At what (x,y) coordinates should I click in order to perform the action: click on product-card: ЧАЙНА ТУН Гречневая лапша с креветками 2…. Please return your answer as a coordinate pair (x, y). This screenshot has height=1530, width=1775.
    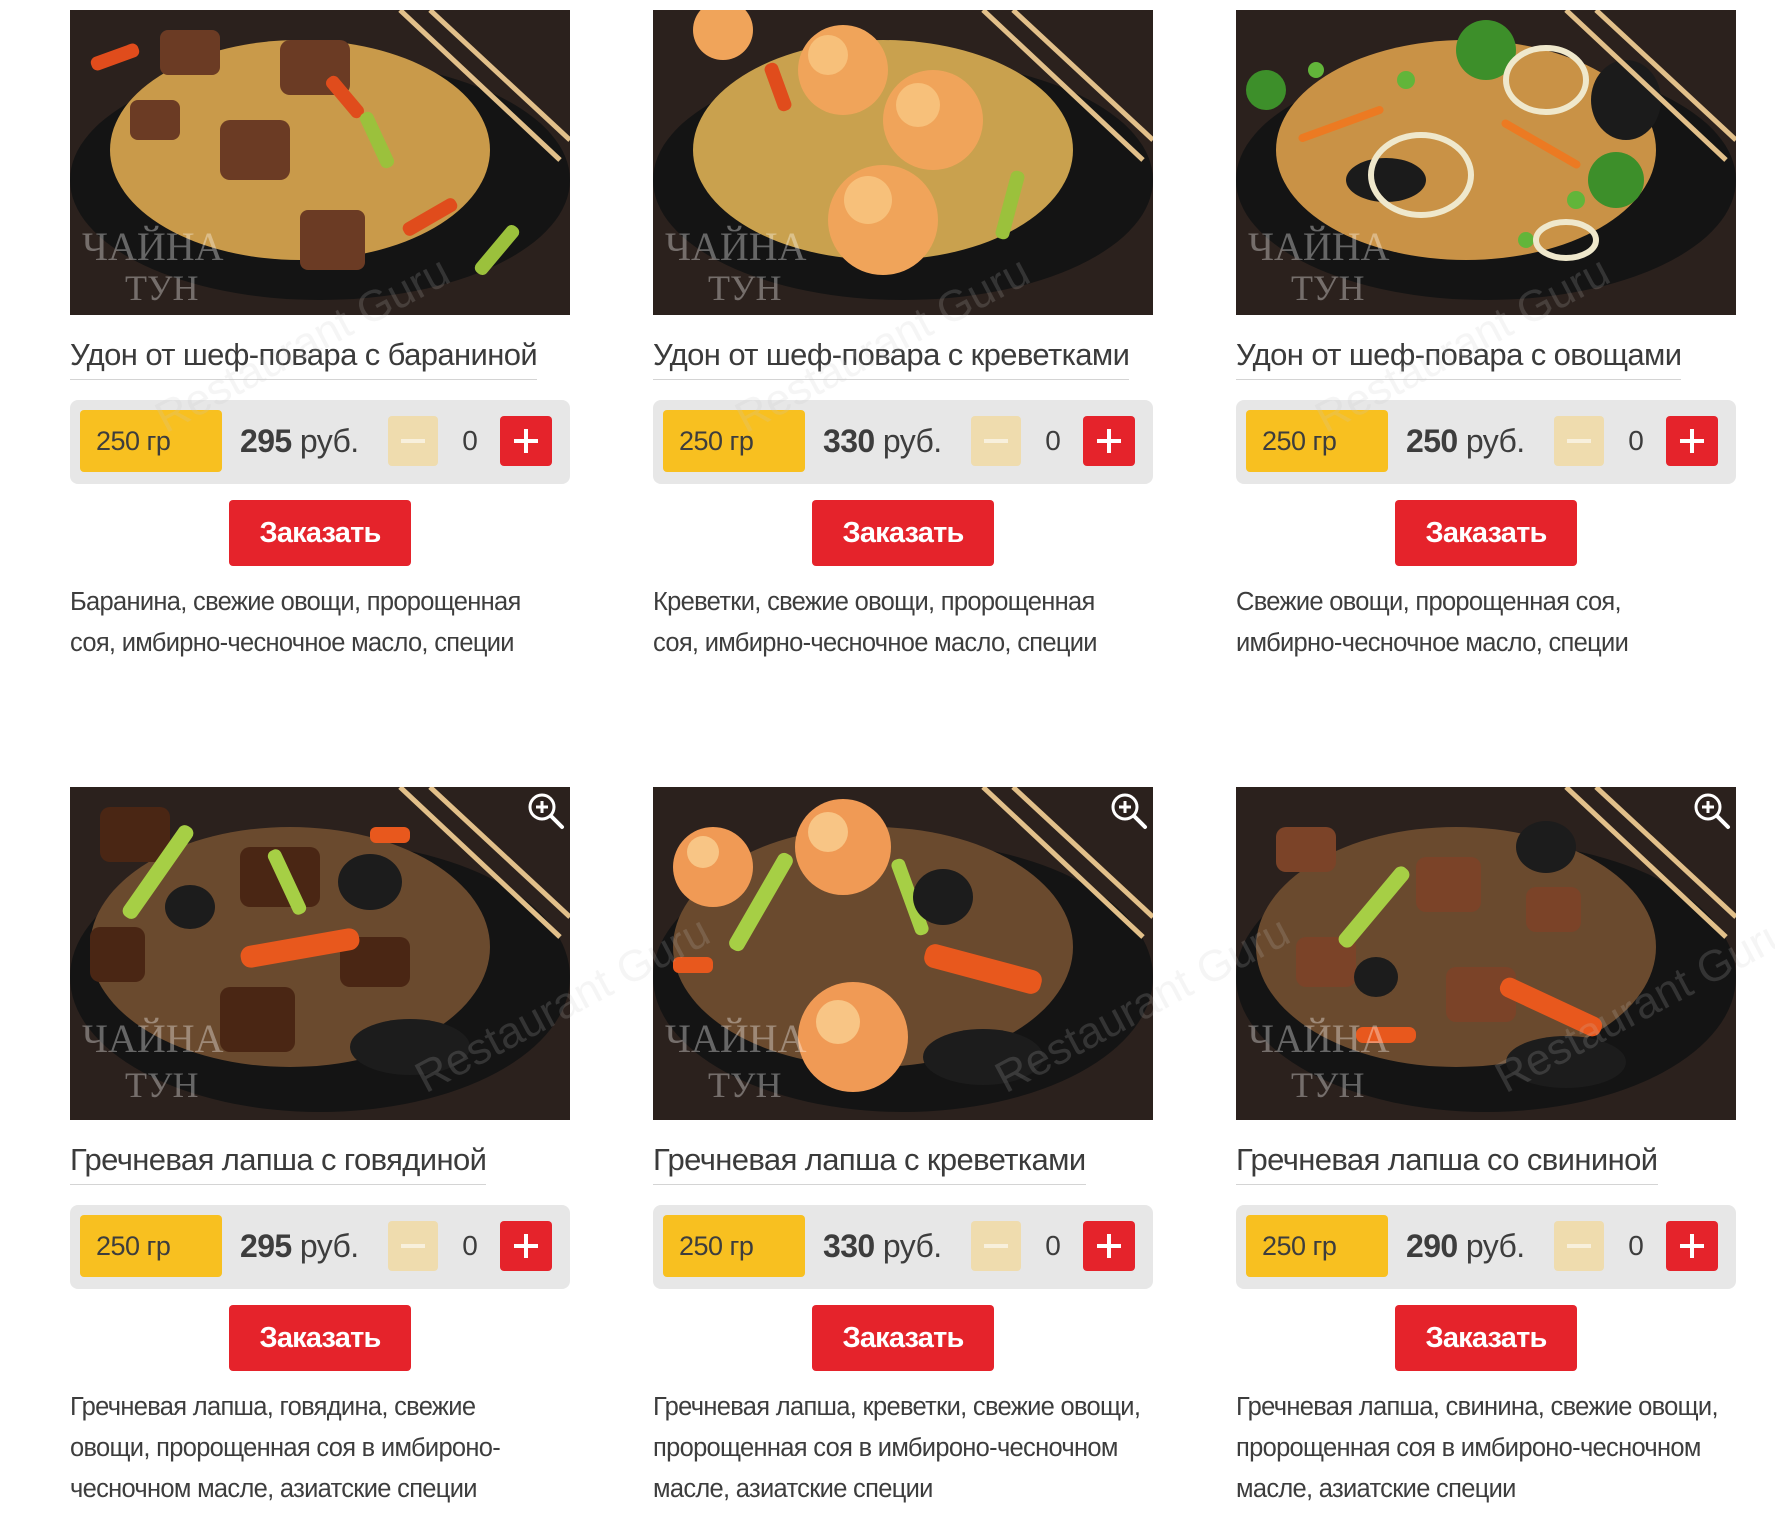
    Looking at the image, I should click on (903, 1148).